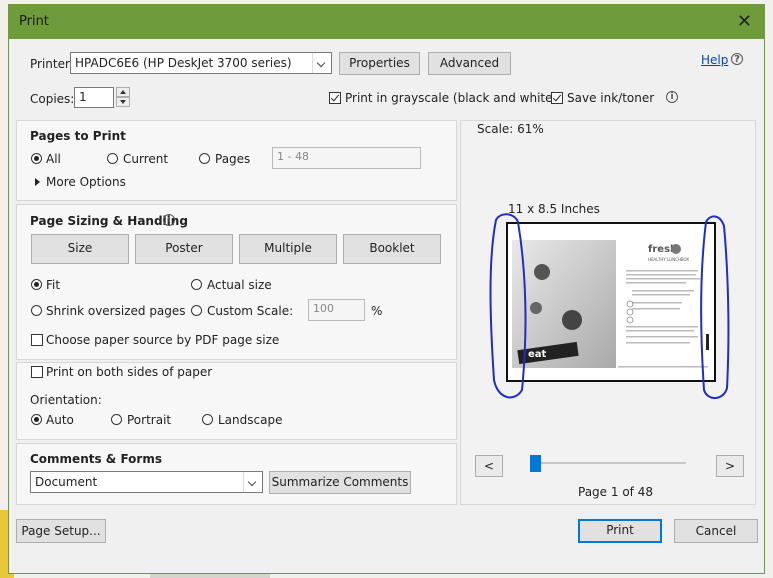 Image resolution: width=773 pixels, height=578 pixels. I want to click on shrink-label: Shrink oversized pages, so click(116, 311).